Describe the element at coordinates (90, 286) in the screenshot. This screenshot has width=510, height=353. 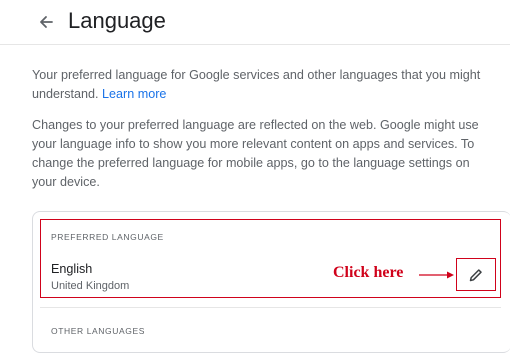
I see `preferred-language-region: United Kingdom` at that location.